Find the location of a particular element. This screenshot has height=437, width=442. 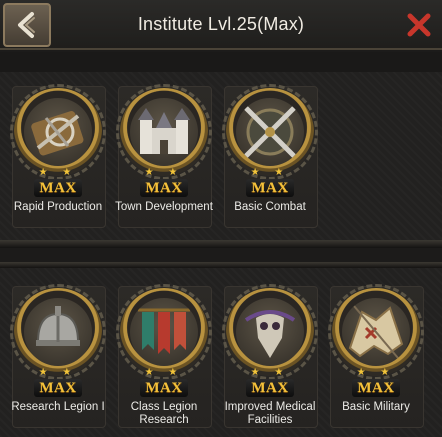

header-bar: Institute Lvl.25(Max) is located at coordinates (221, 25).